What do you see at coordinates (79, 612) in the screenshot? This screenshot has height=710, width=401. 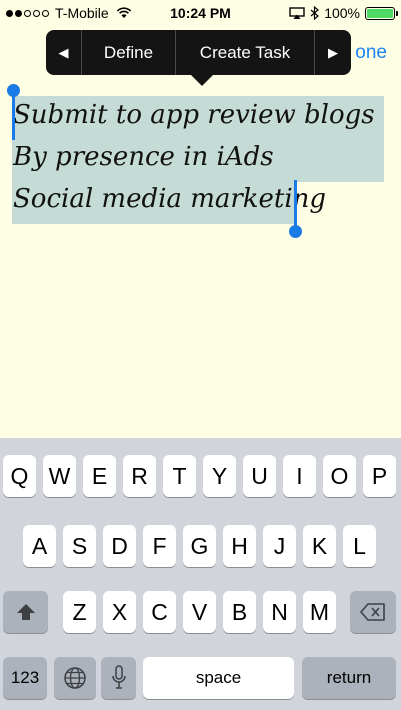 I see `key-z: Z` at bounding box center [79, 612].